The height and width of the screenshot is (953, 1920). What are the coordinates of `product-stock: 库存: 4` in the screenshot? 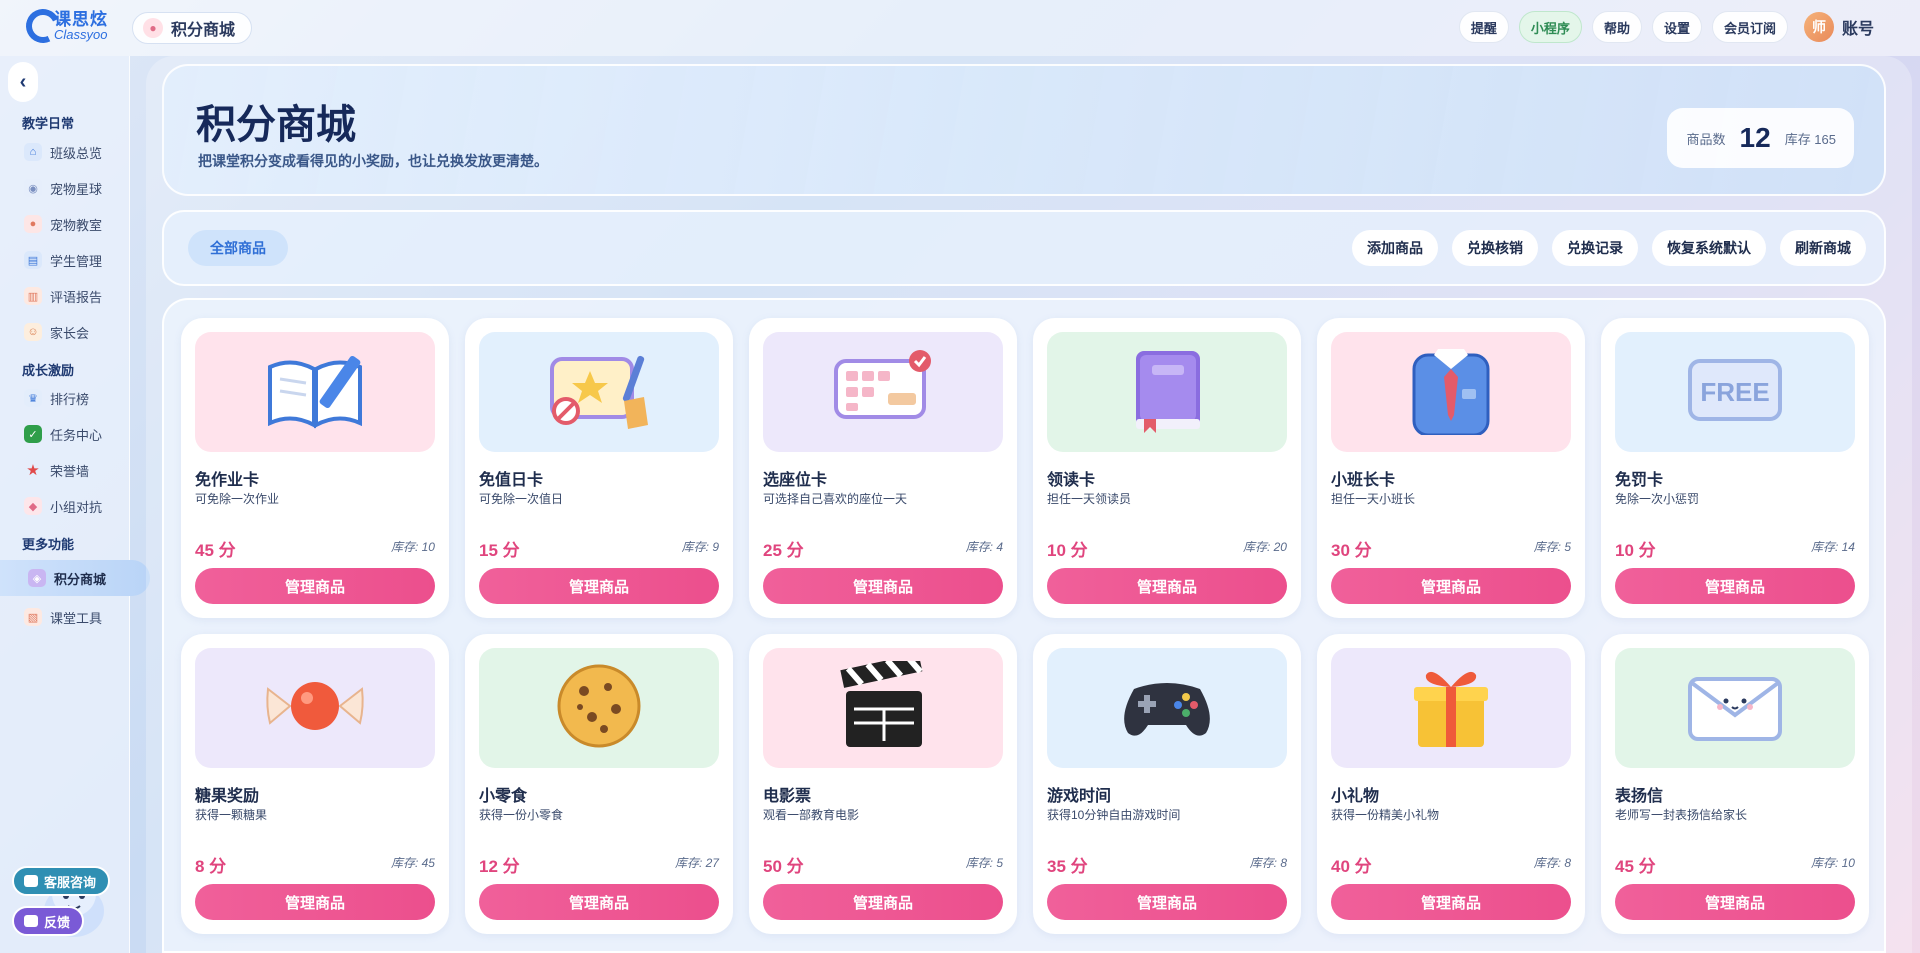 It's located at (984, 547).